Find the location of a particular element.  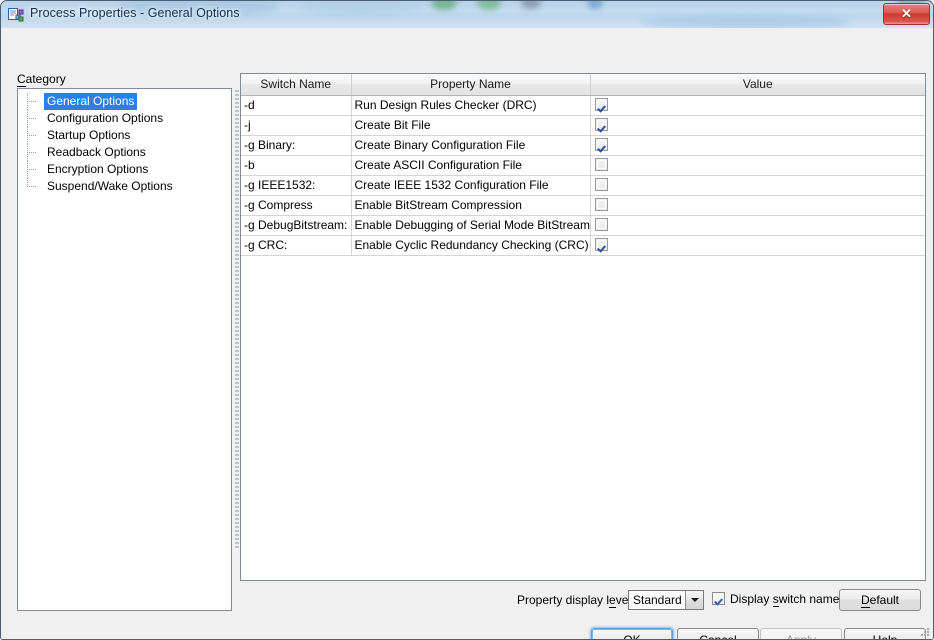

cell-switch-name: -j is located at coordinates (296, 125).